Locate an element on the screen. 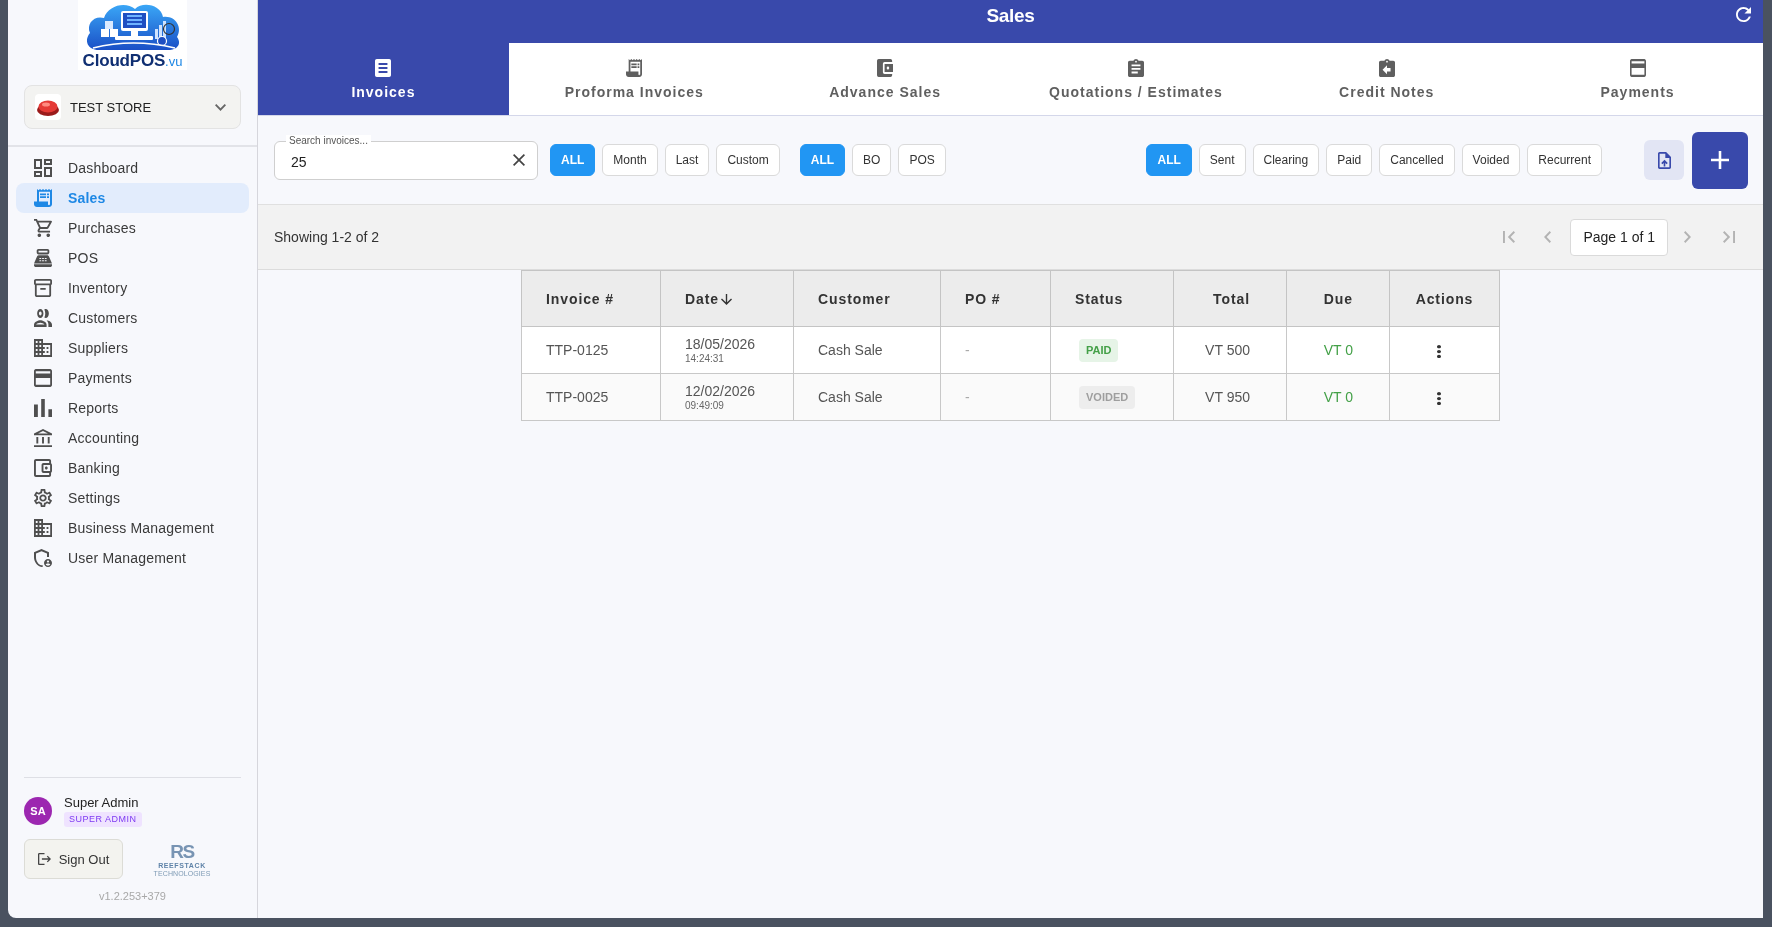 The height and width of the screenshot is (927, 1772). clipboard-arrow-icon is located at coordinates (1386, 68).